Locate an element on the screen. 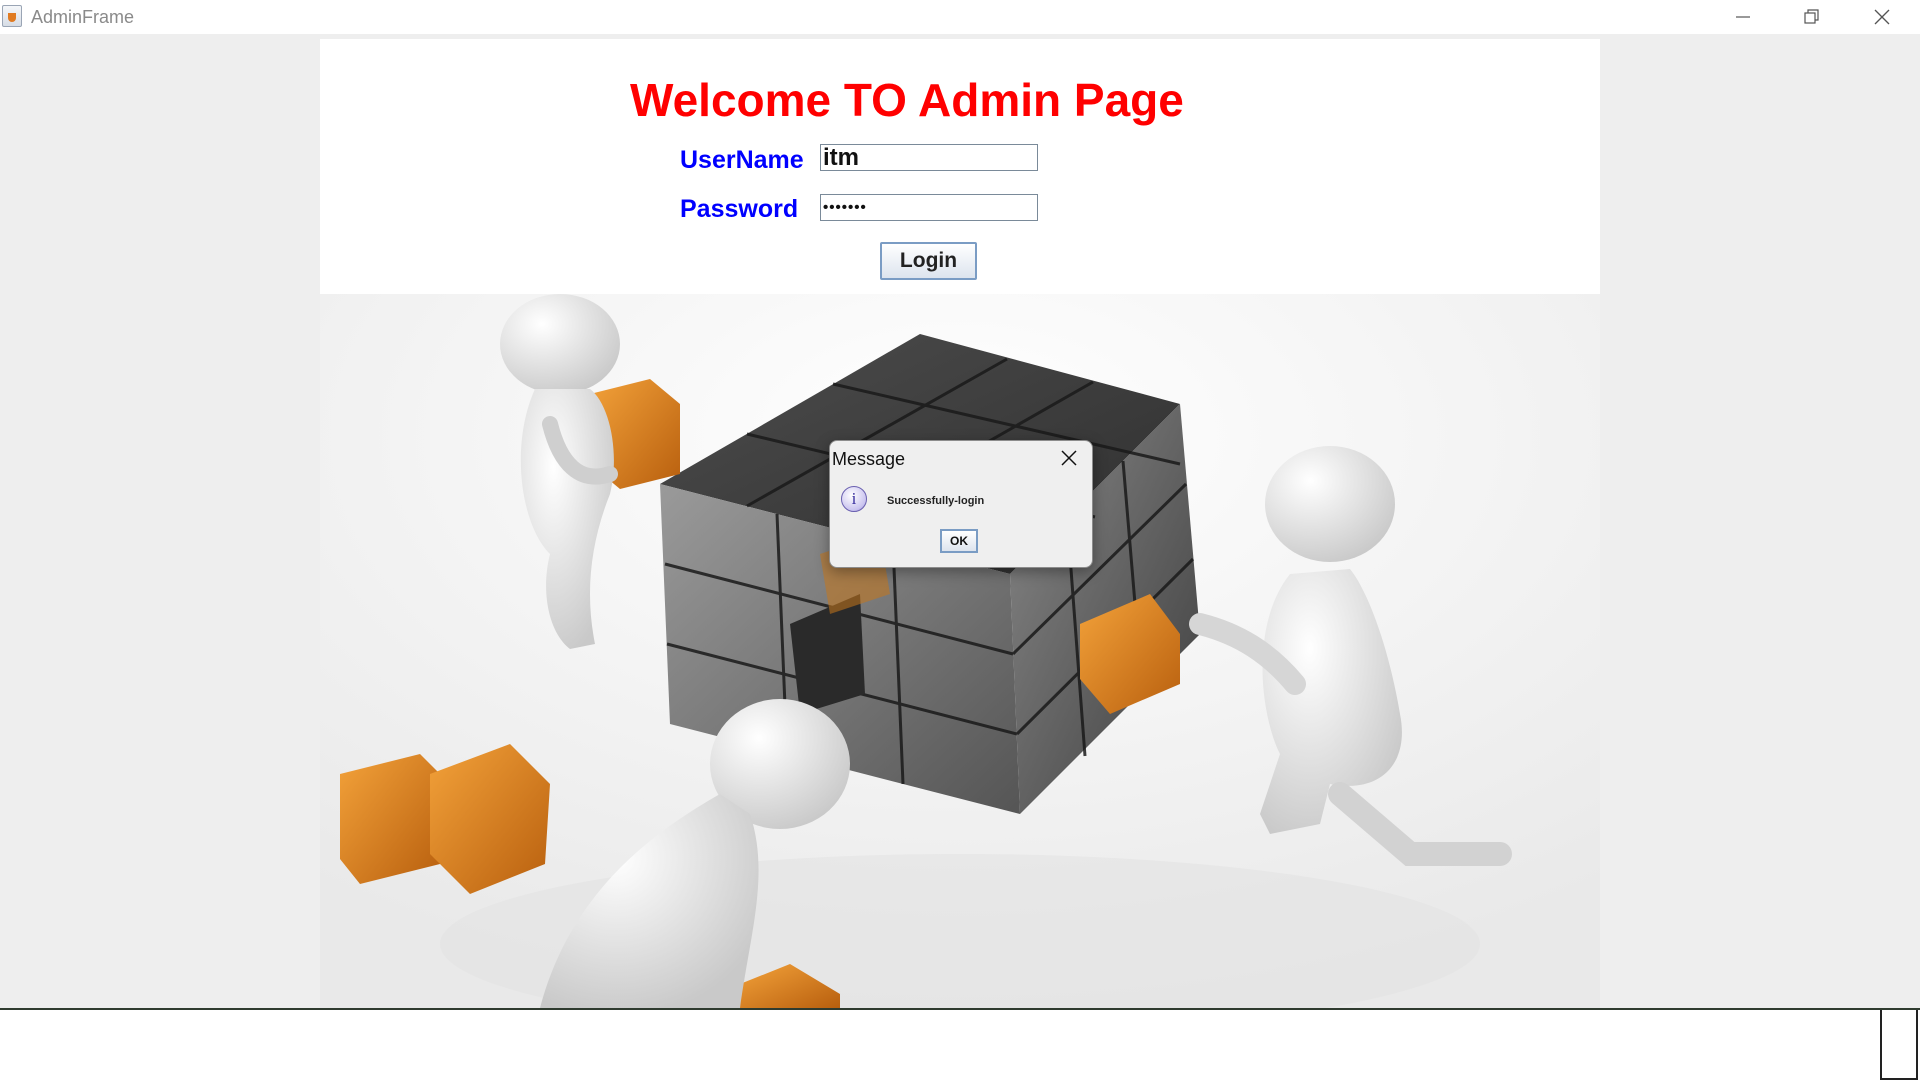 The image size is (1920, 1080). password-label: Password is located at coordinates (739, 209).